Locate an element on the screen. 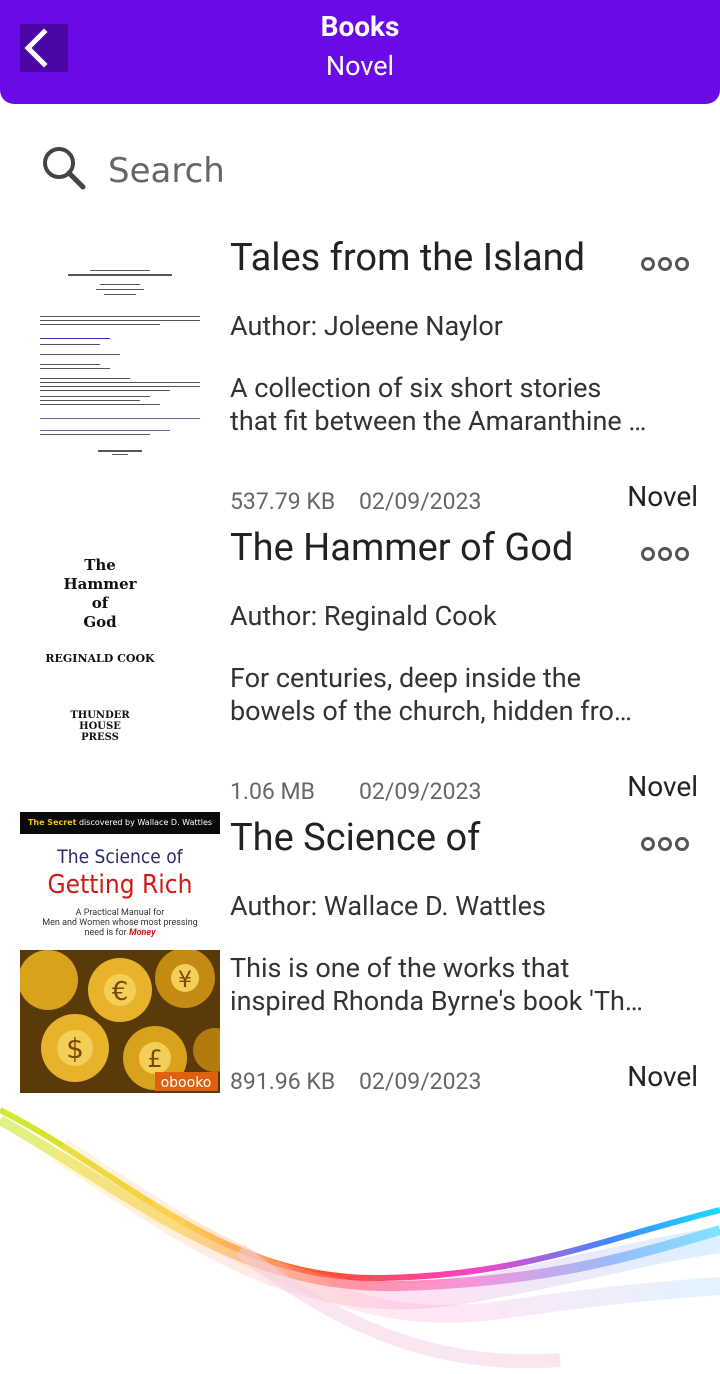  page-title: Books is located at coordinates (360, 26).